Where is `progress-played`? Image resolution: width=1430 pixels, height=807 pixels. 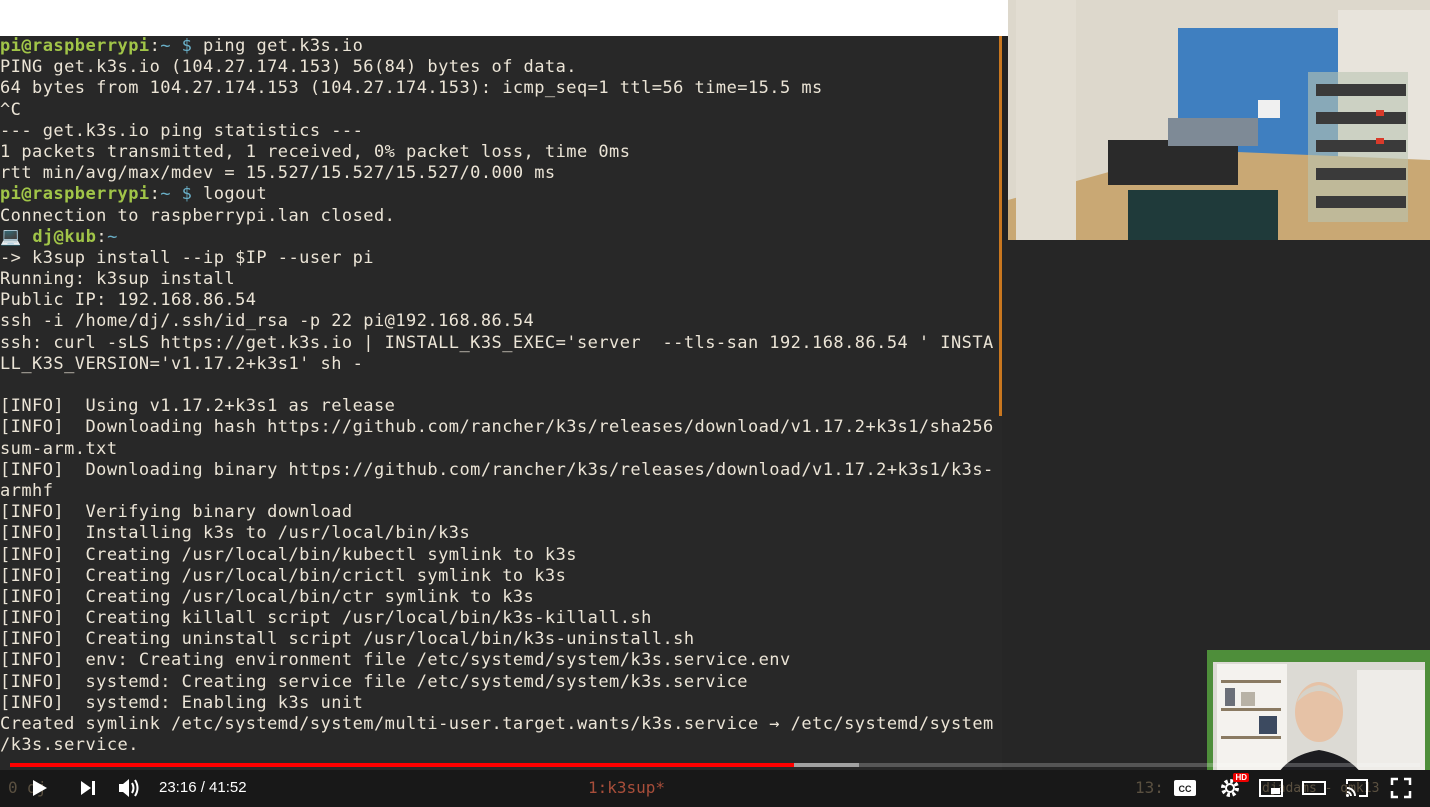 progress-played is located at coordinates (402, 765).